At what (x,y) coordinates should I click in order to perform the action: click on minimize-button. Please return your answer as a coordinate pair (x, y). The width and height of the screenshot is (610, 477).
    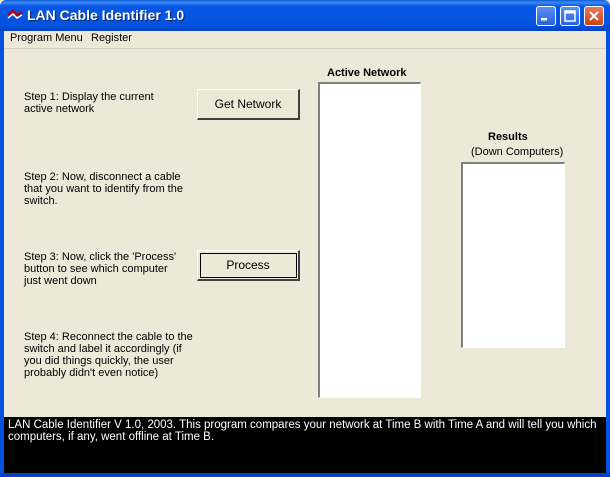
    Looking at the image, I should click on (546, 16).